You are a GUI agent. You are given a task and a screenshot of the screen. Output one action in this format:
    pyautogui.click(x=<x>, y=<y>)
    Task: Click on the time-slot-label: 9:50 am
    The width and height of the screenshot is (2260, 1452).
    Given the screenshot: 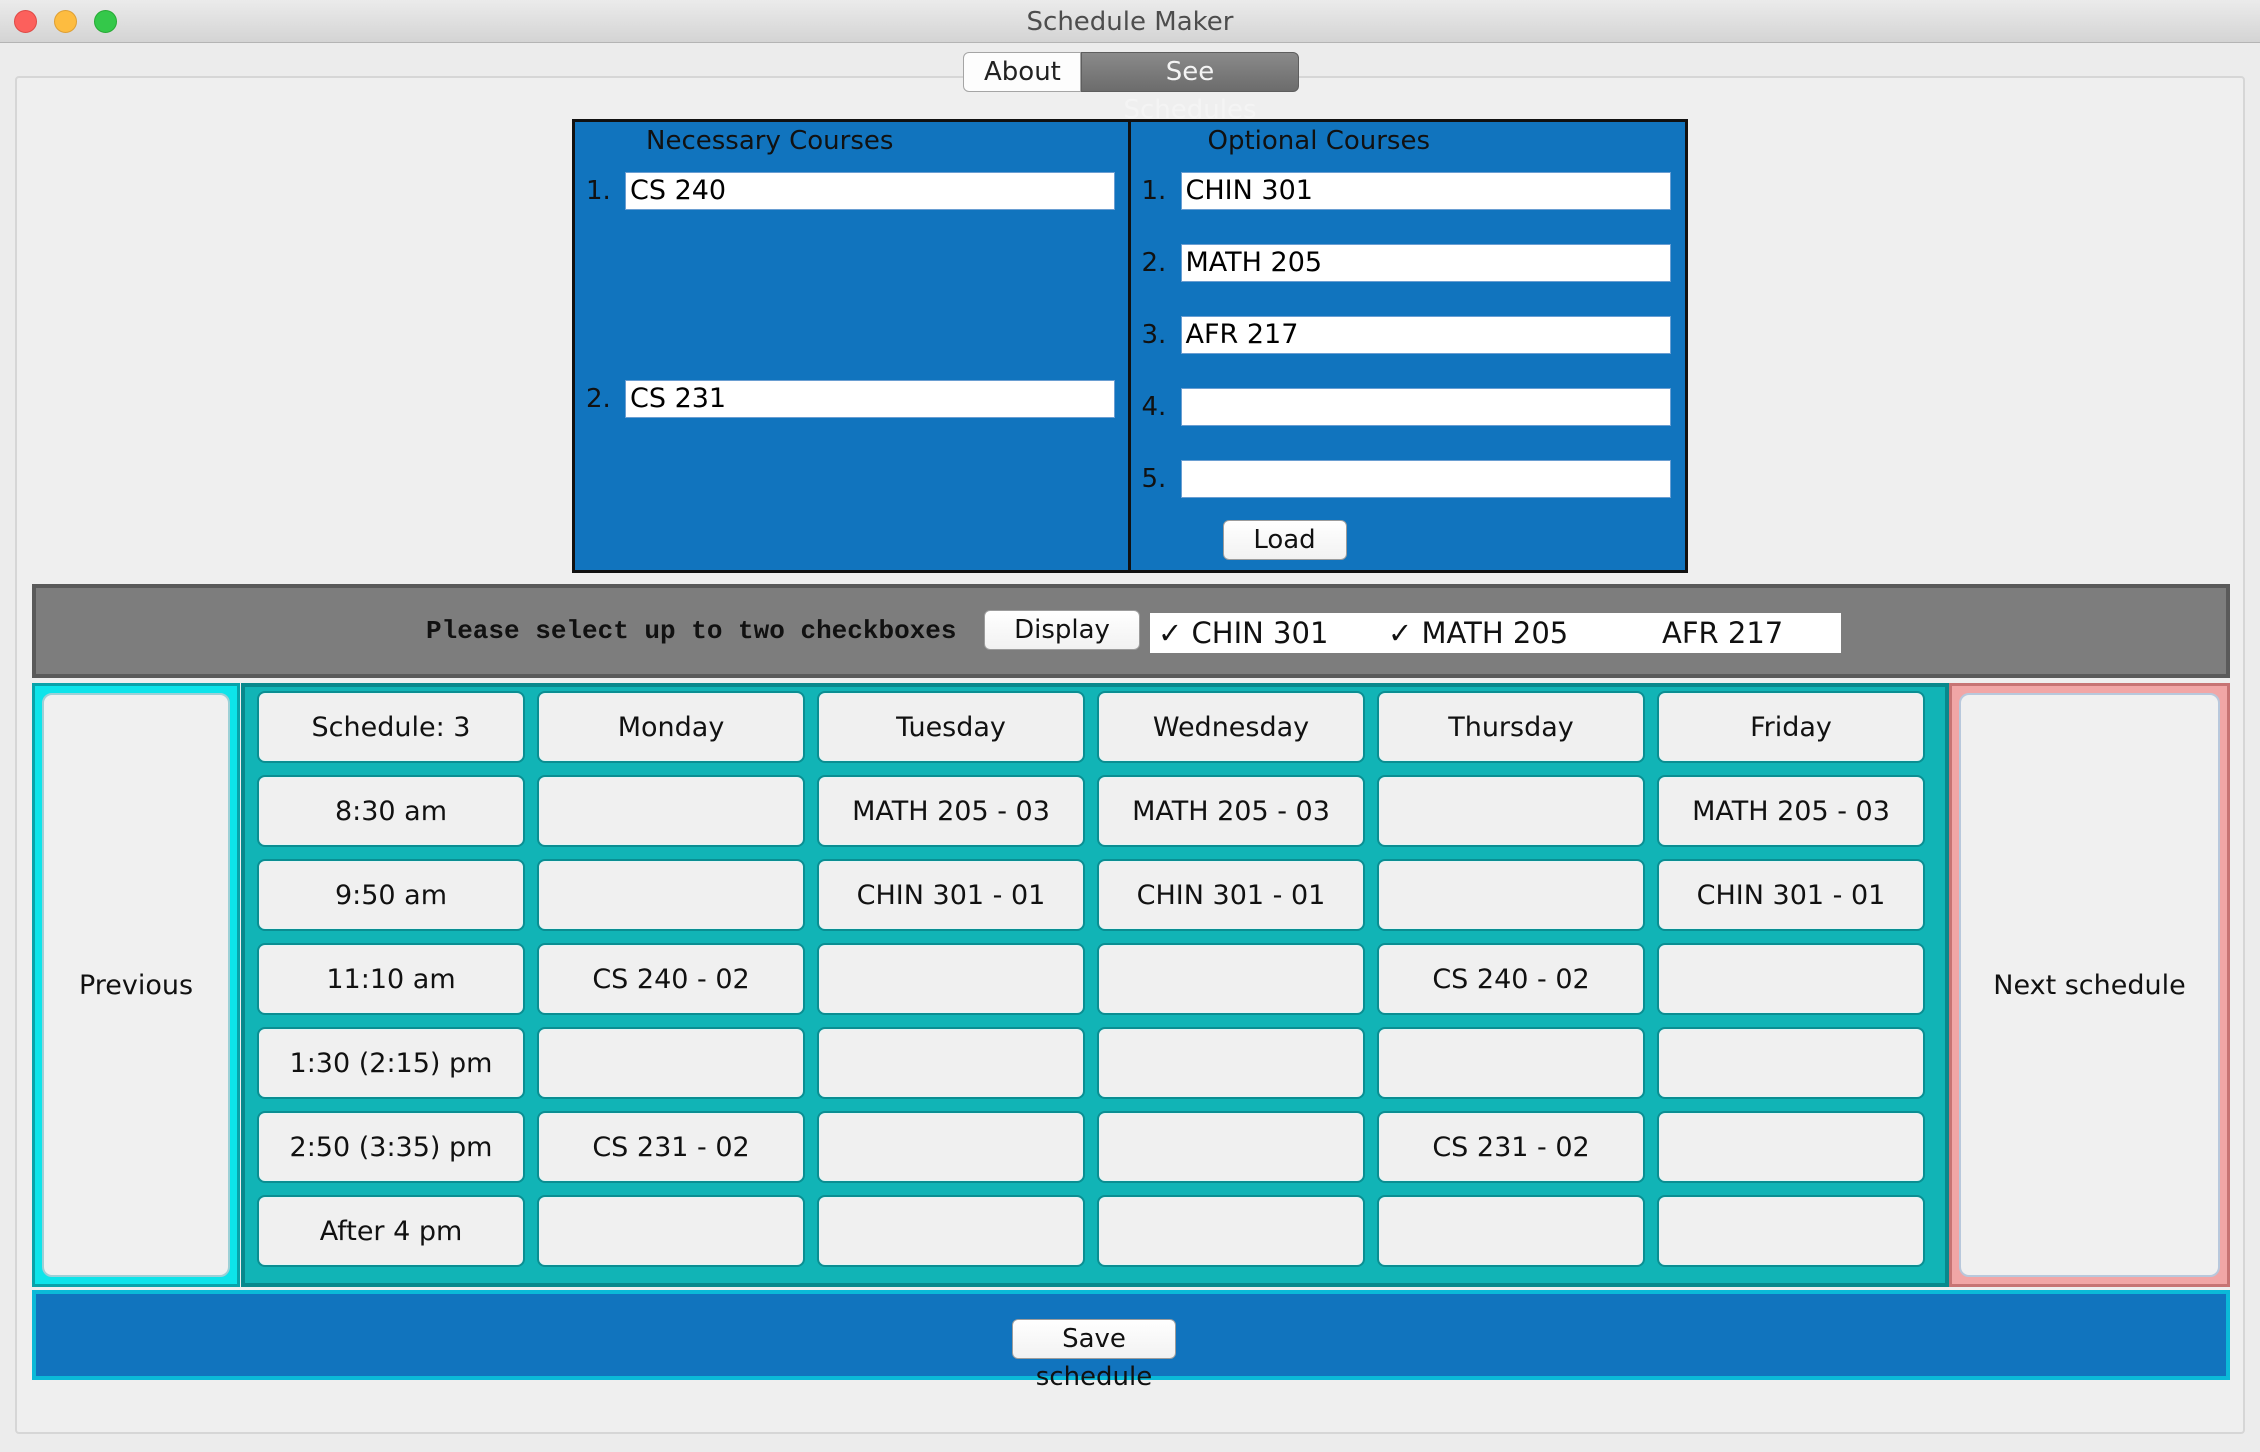 What is the action you would take?
    pyautogui.click(x=391, y=895)
    